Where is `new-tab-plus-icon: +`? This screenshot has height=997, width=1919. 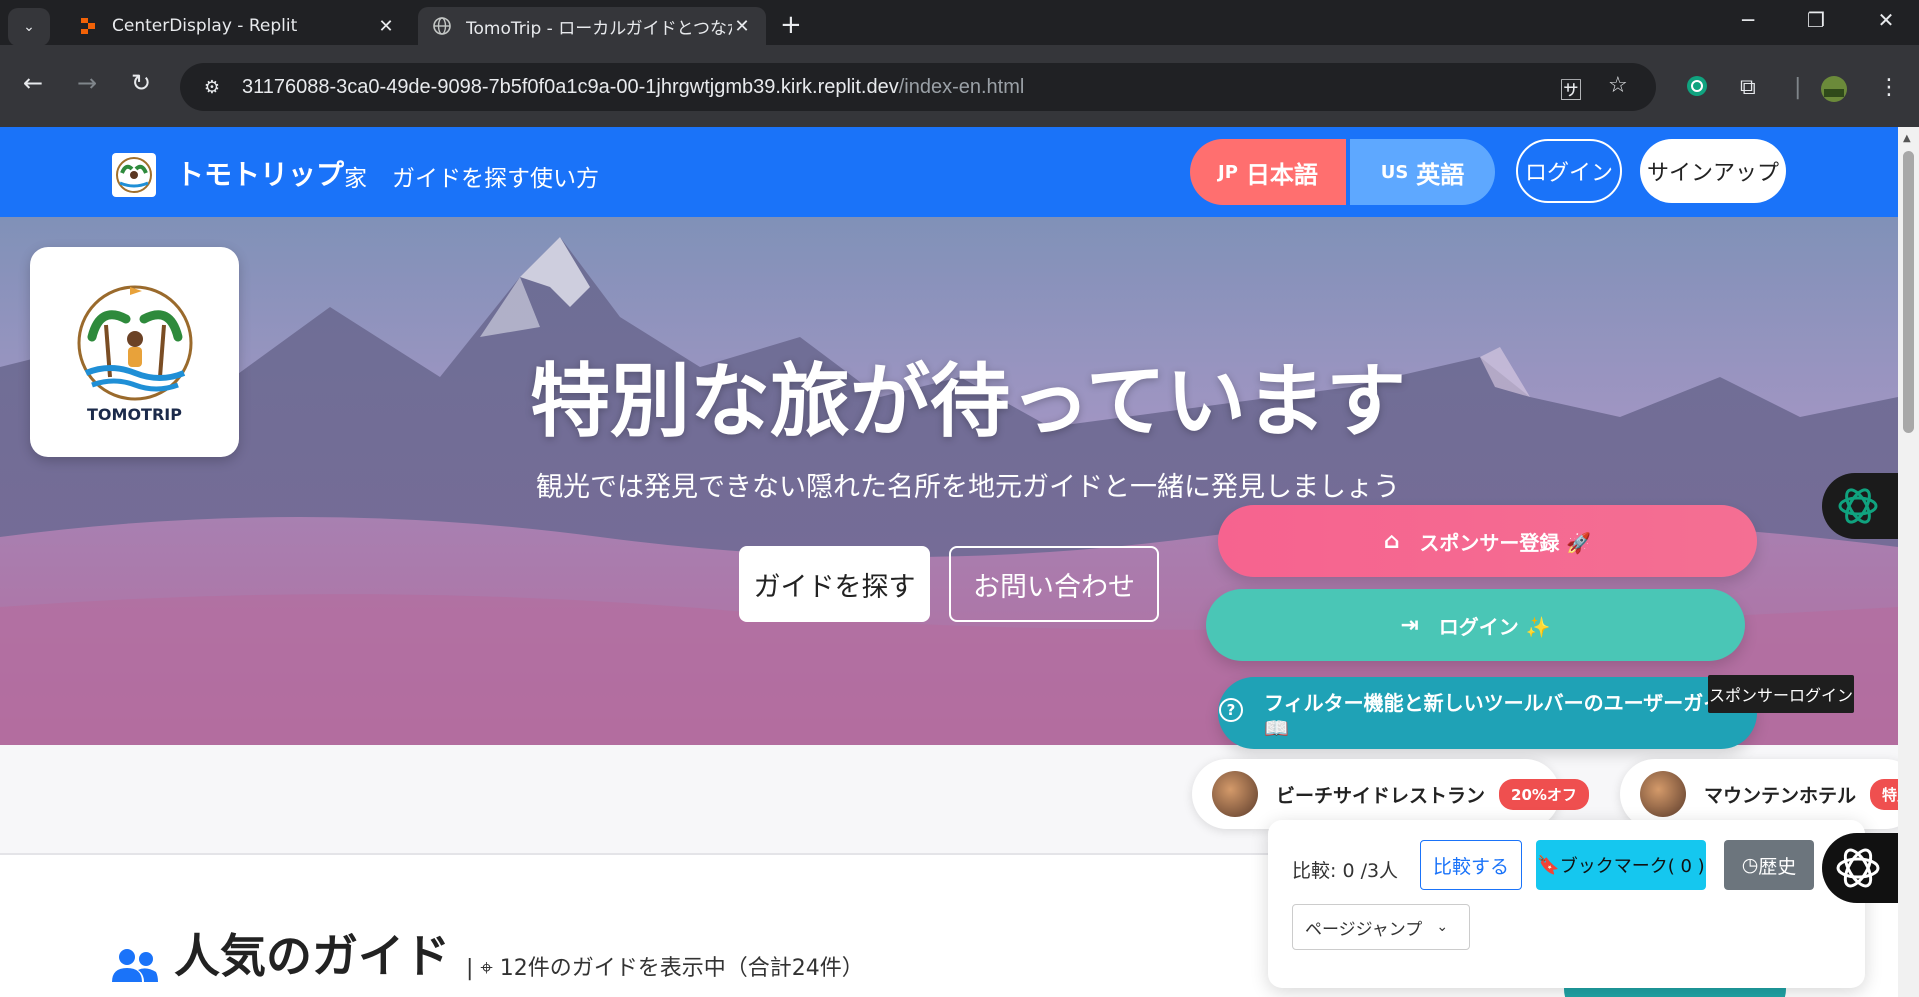 new-tab-plus-icon: + is located at coordinates (791, 25).